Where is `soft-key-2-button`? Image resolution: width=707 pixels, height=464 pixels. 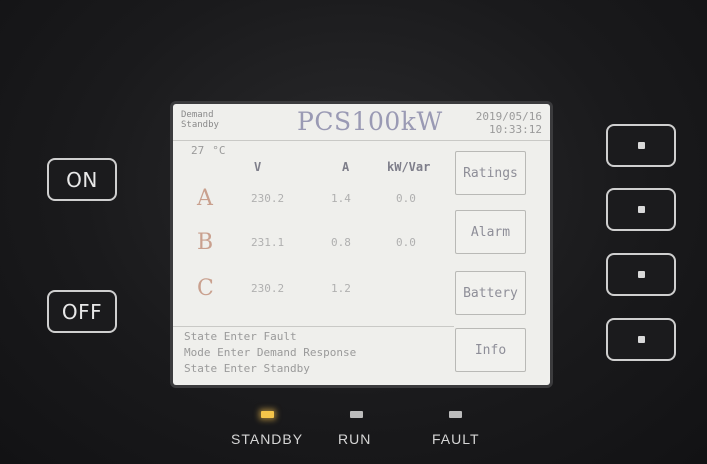
soft-key-2-button is located at coordinates (641, 209).